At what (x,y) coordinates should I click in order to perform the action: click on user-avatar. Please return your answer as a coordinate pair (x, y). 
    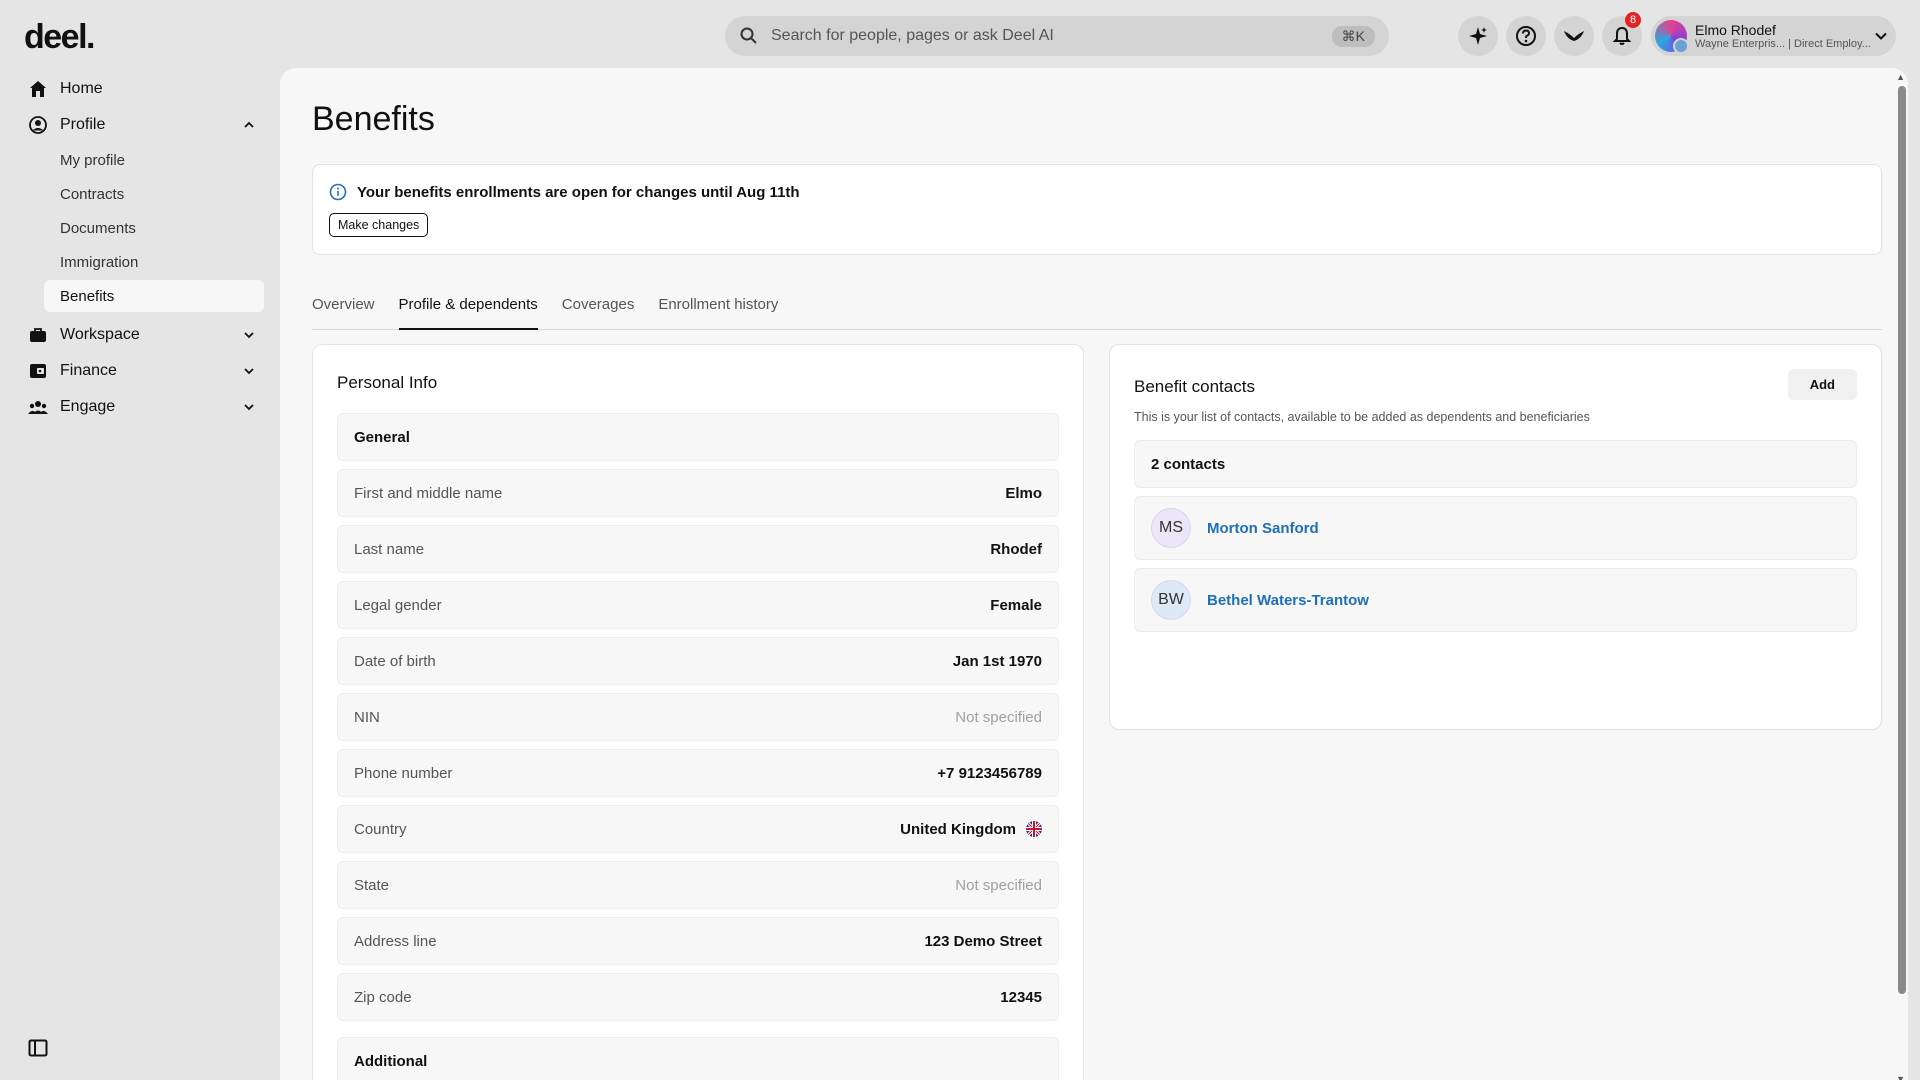
    Looking at the image, I should click on (1672, 37).